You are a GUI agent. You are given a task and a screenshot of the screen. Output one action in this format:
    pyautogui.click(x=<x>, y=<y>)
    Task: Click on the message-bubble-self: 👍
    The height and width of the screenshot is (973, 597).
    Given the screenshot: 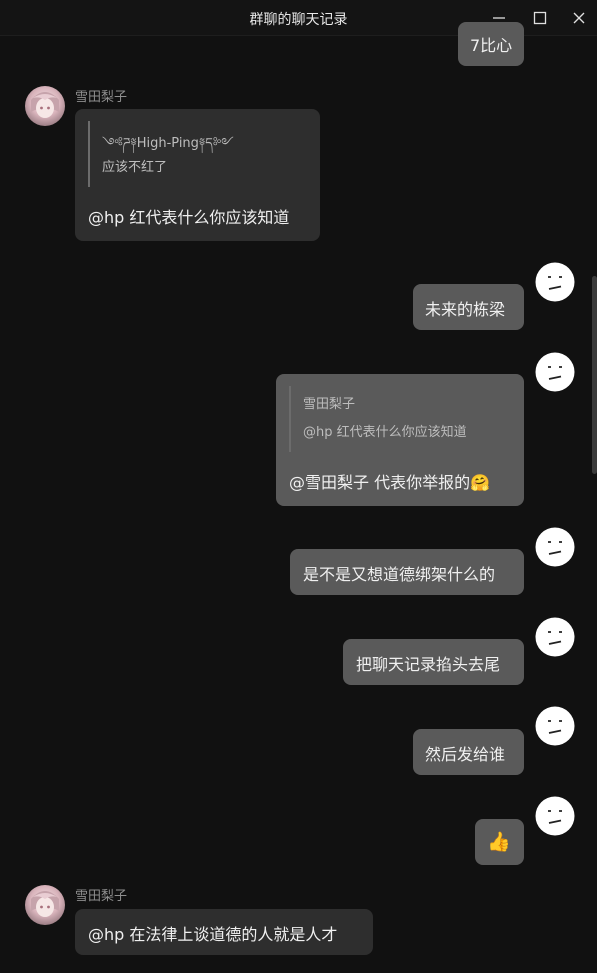 What is the action you would take?
    pyautogui.click(x=499, y=842)
    